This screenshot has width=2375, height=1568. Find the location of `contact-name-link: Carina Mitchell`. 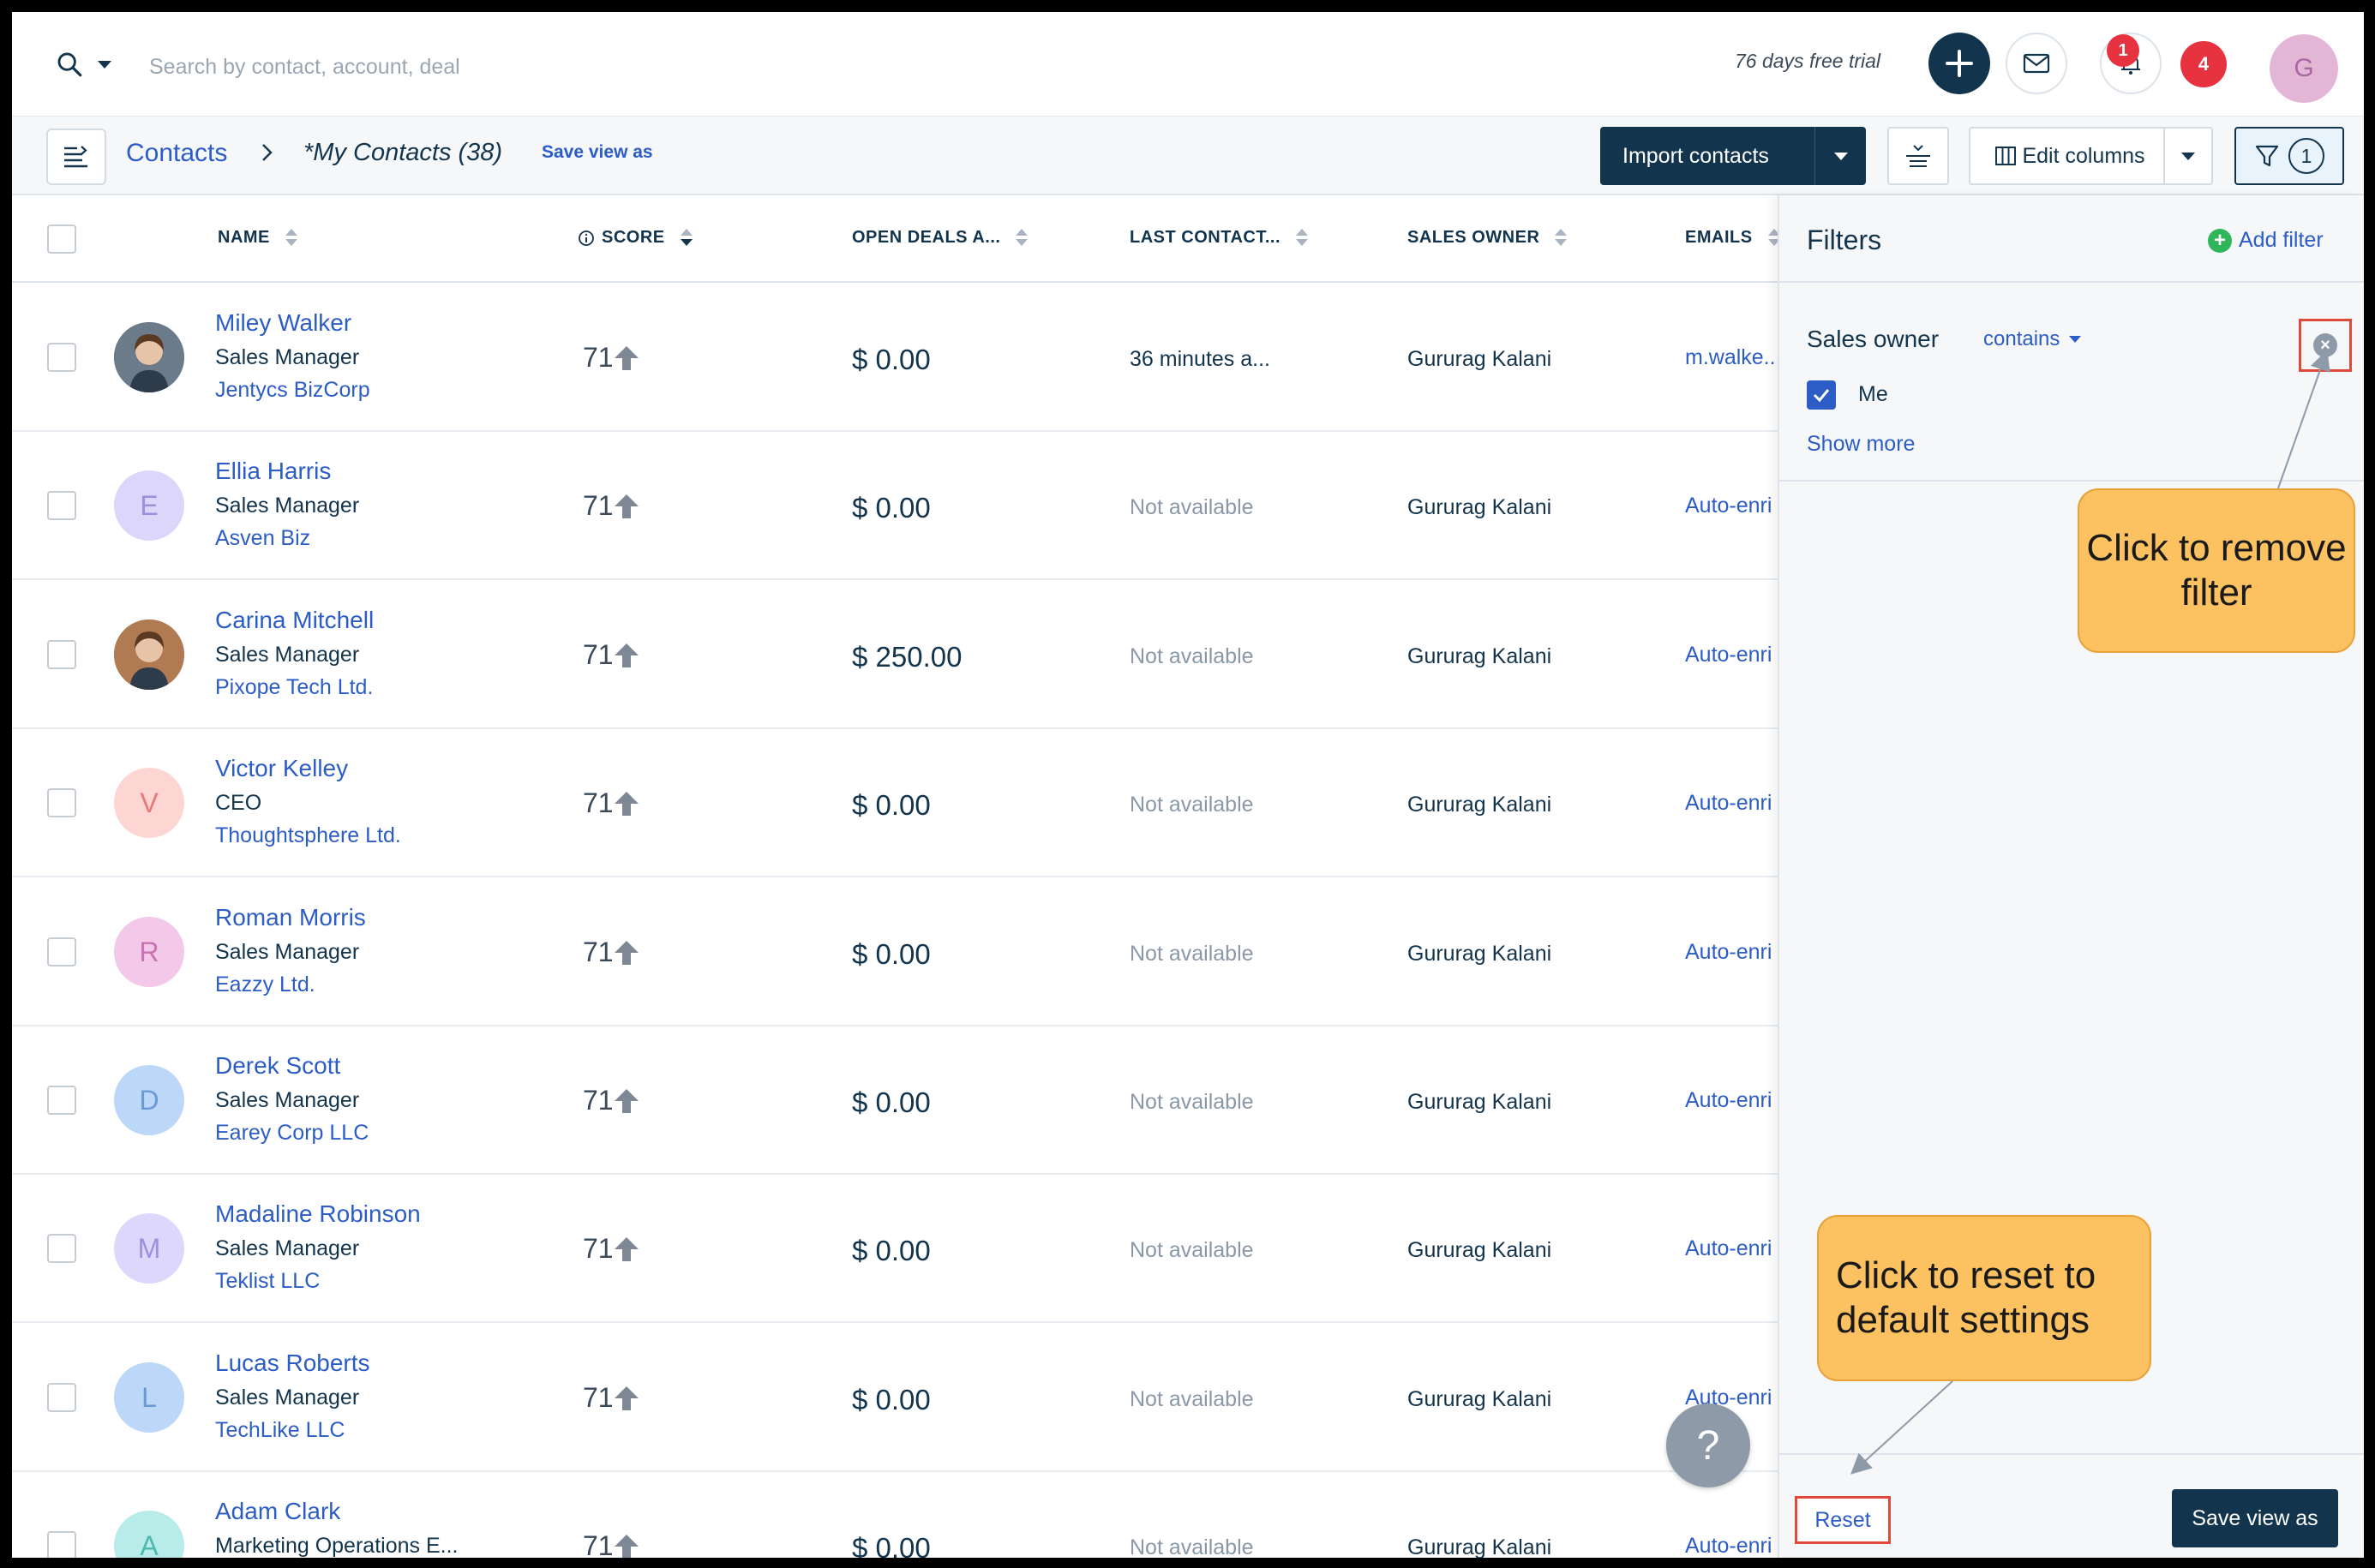

contact-name-link: Carina Mitchell is located at coordinates (294, 621).